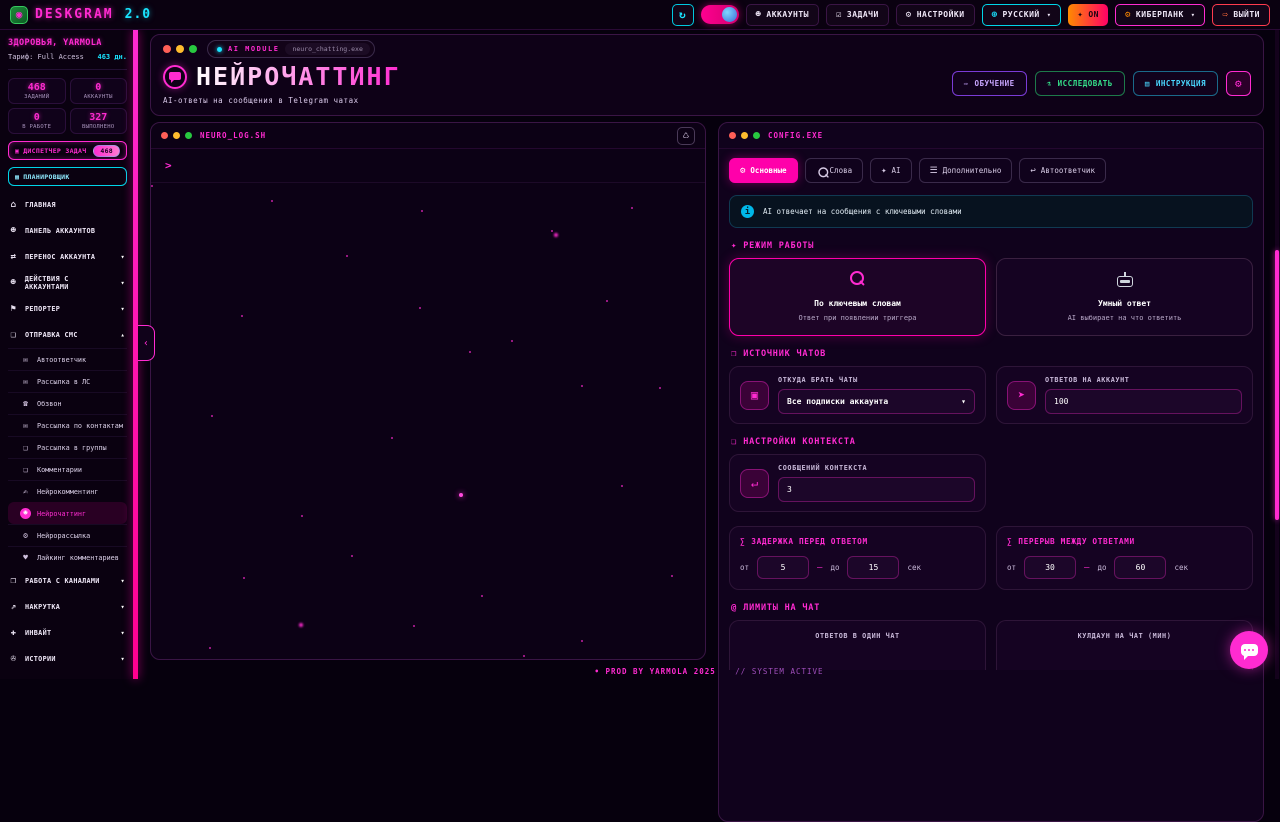  I want to click on briefcase-icon: ▣, so click(754, 395).